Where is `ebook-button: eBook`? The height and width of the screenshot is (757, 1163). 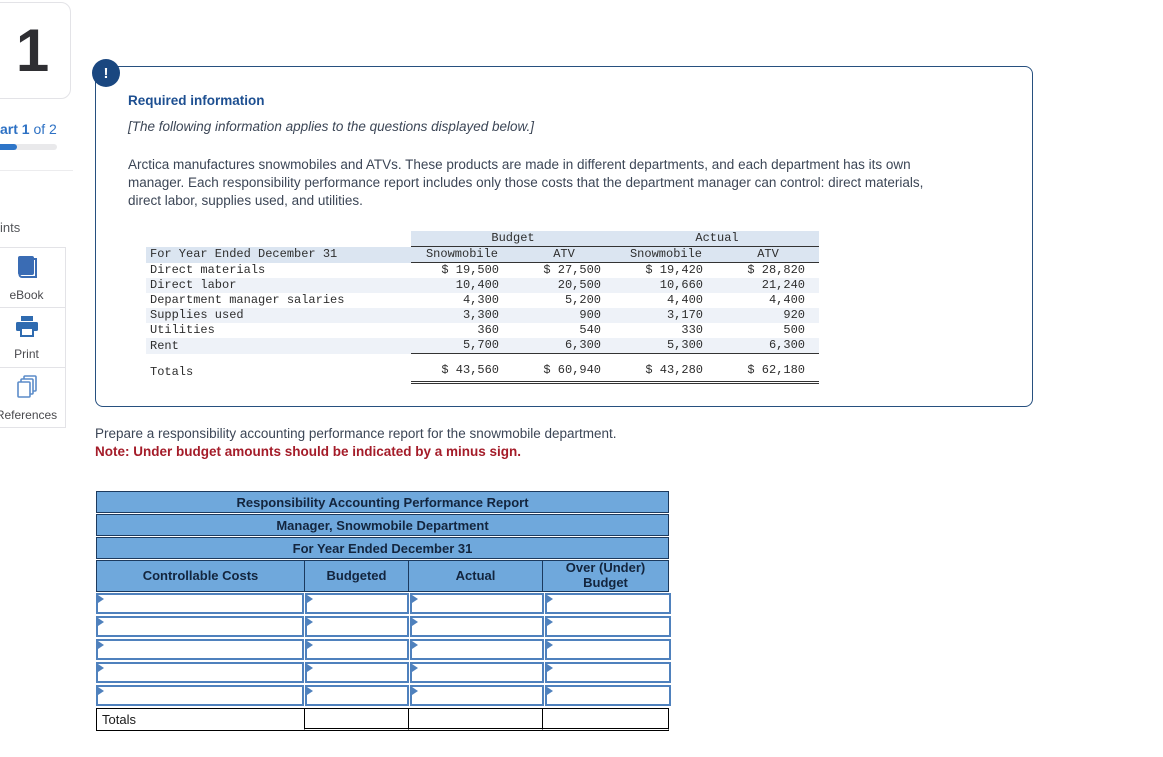 ebook-button: eBook is located at coordinates (33, 277).